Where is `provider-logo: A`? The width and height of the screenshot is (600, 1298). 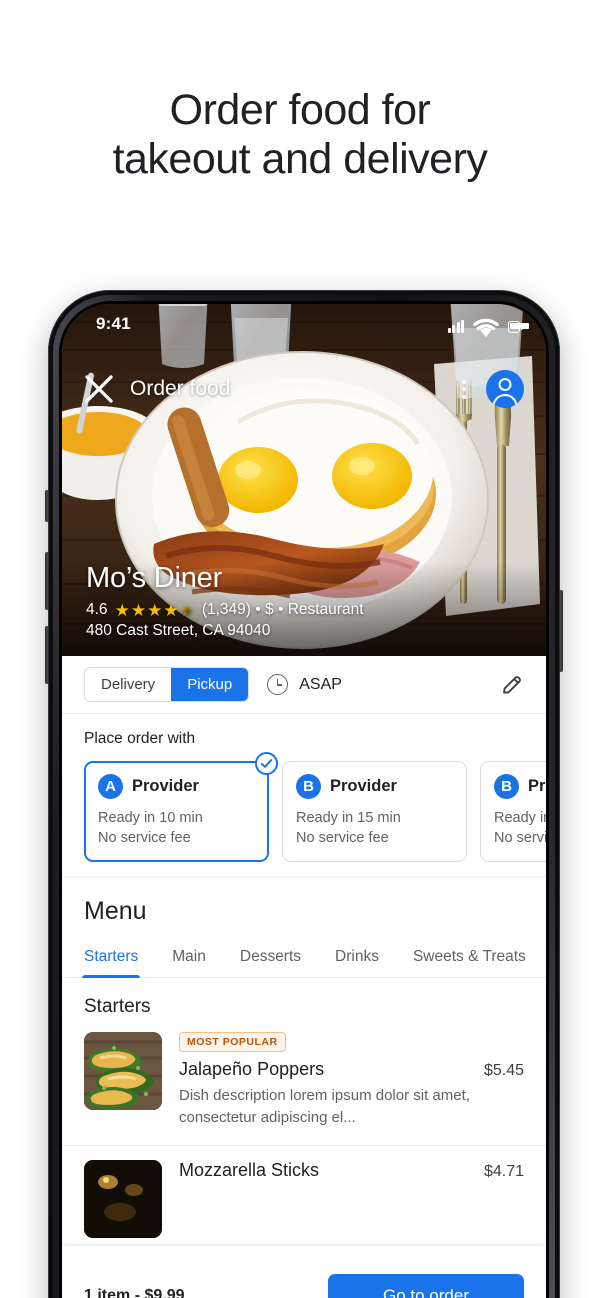 provider-logo: A is located at coordinates (110, 786).